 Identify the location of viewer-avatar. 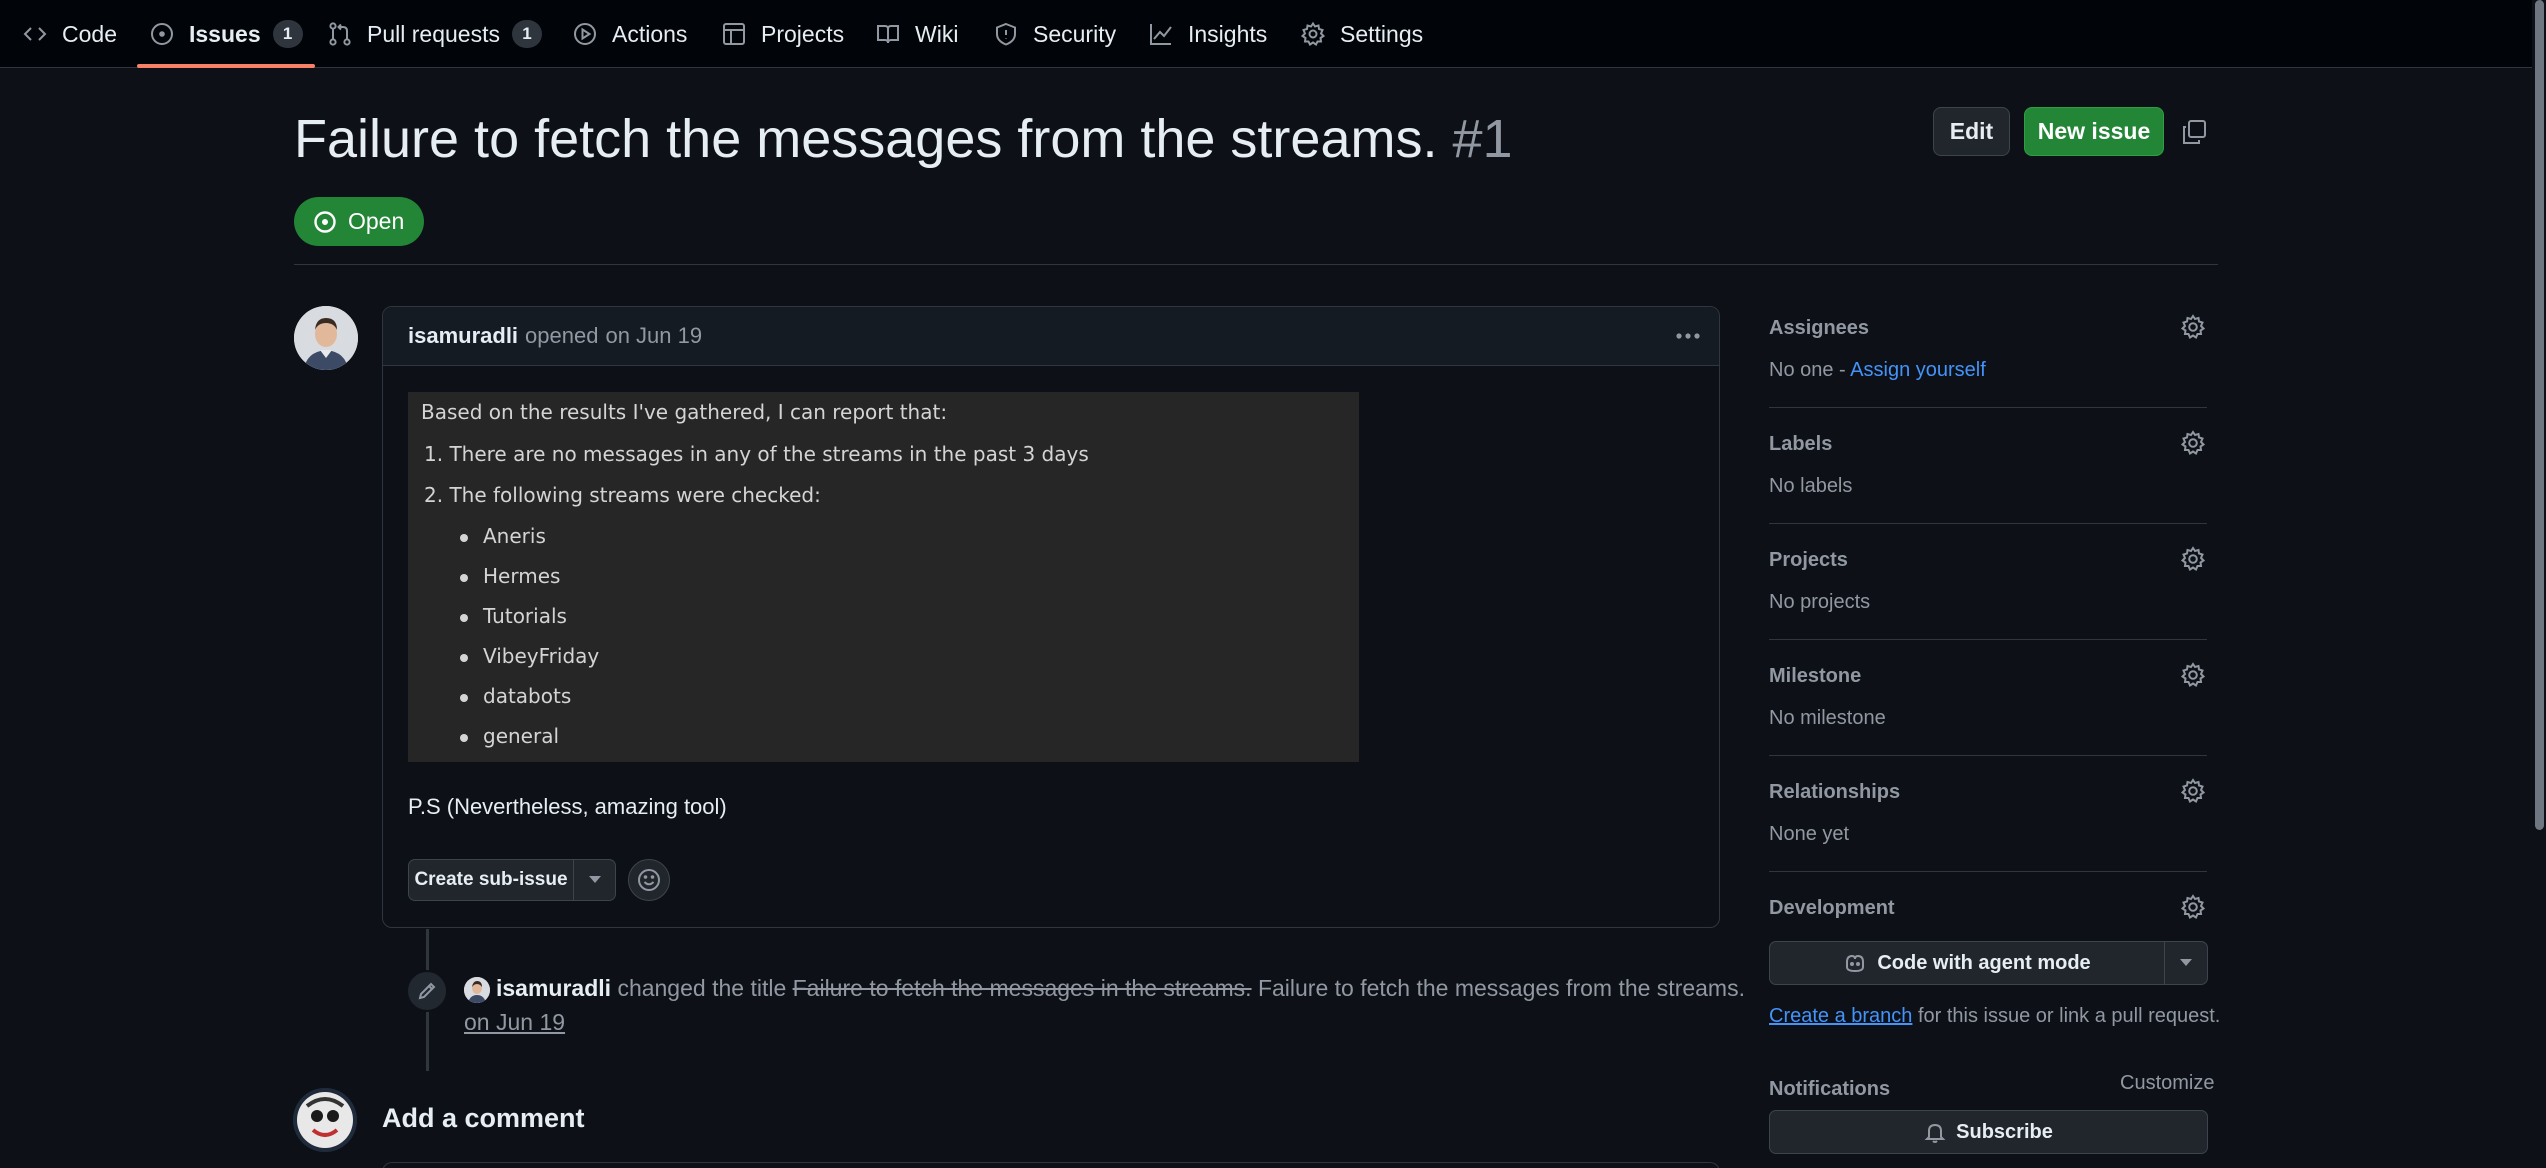
(325, 1120).